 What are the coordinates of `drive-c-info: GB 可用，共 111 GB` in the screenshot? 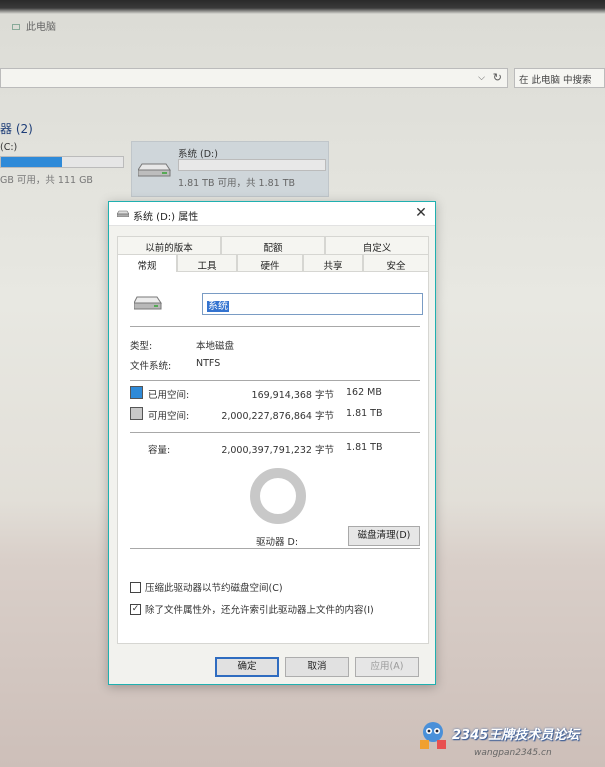 It's located at (46, 180).